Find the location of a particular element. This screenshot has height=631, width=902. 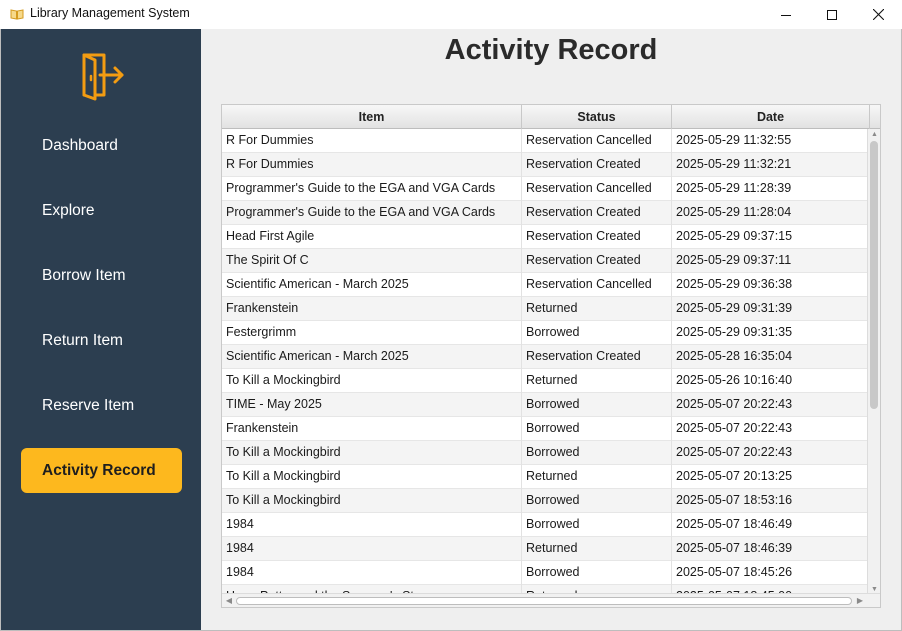

cell-date: 2025-05-29 11:28:39 is located at coordinates (734, 188).